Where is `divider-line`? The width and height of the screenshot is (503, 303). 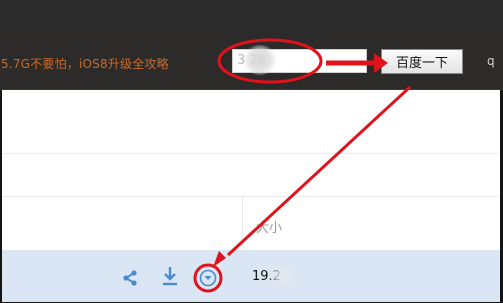 divider-line is located at coordinates (251, 153).